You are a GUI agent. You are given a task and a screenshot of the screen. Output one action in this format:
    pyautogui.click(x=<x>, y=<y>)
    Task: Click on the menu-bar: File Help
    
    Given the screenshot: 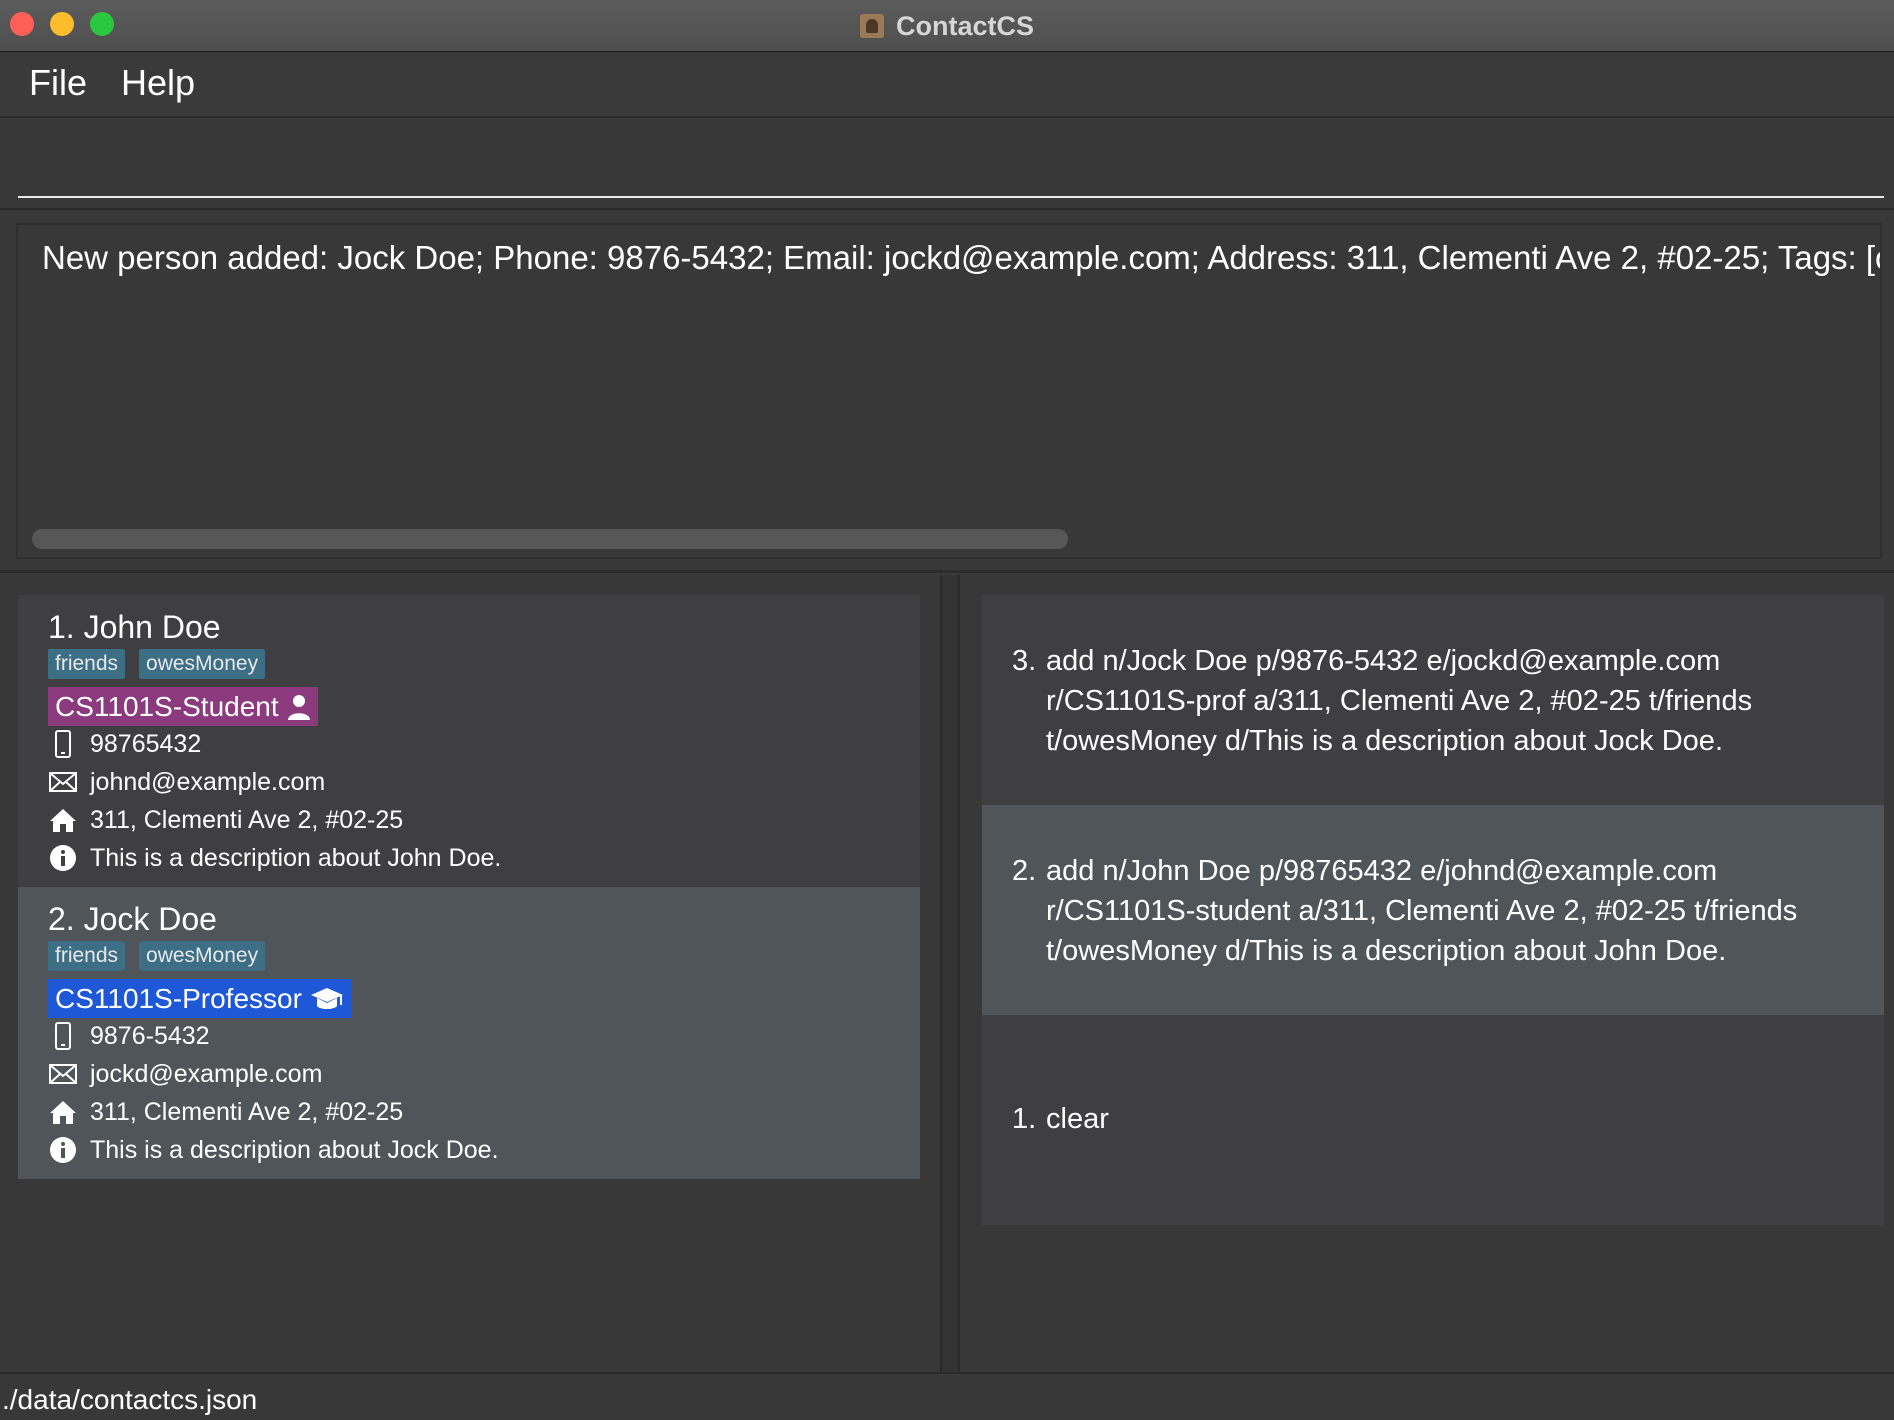 What is the action you would take?
    pyautogui.click(x=947, y=85)
    